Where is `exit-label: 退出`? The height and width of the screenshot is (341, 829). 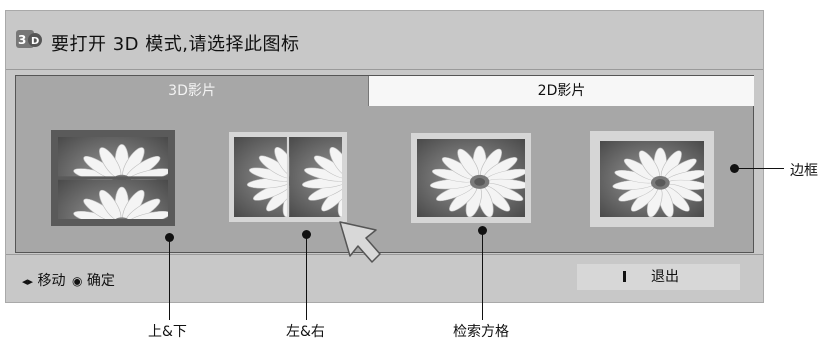
exit-label: 退出 is located at coordinates (665, 277).